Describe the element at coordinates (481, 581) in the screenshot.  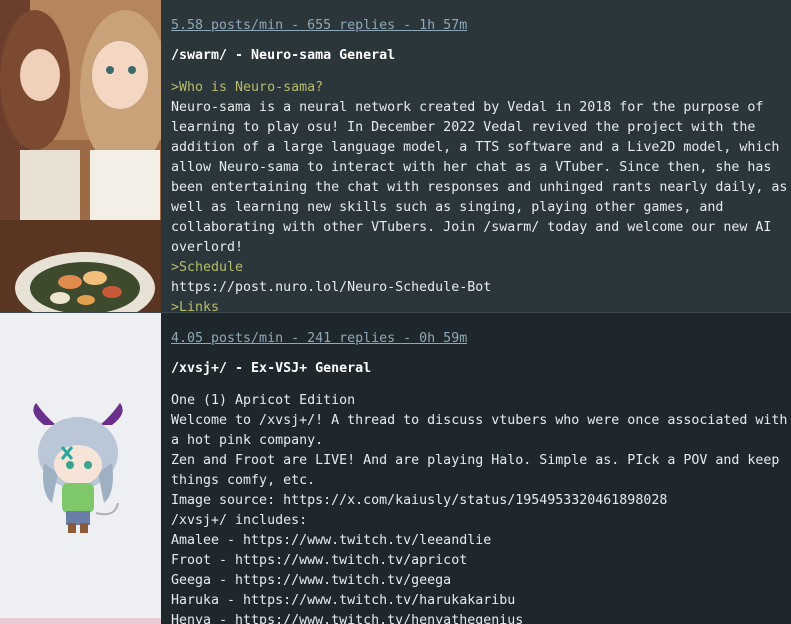
I see `member-link-line: Geega - https://www.twitch.tv/geega` at that location.